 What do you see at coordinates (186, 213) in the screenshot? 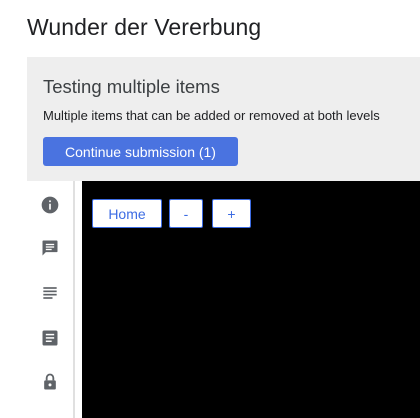
I see `zoom-out-button: -` at bounding box center [186, 213].